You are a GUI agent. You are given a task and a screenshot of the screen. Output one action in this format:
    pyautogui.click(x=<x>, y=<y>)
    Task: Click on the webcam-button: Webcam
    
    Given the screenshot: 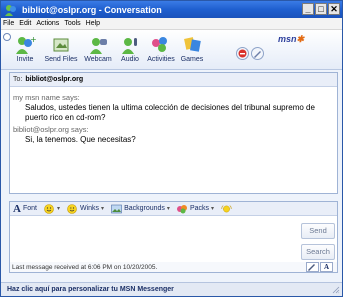 What is the action you would take?
    pyautogui.click(x=98, y=49)
    